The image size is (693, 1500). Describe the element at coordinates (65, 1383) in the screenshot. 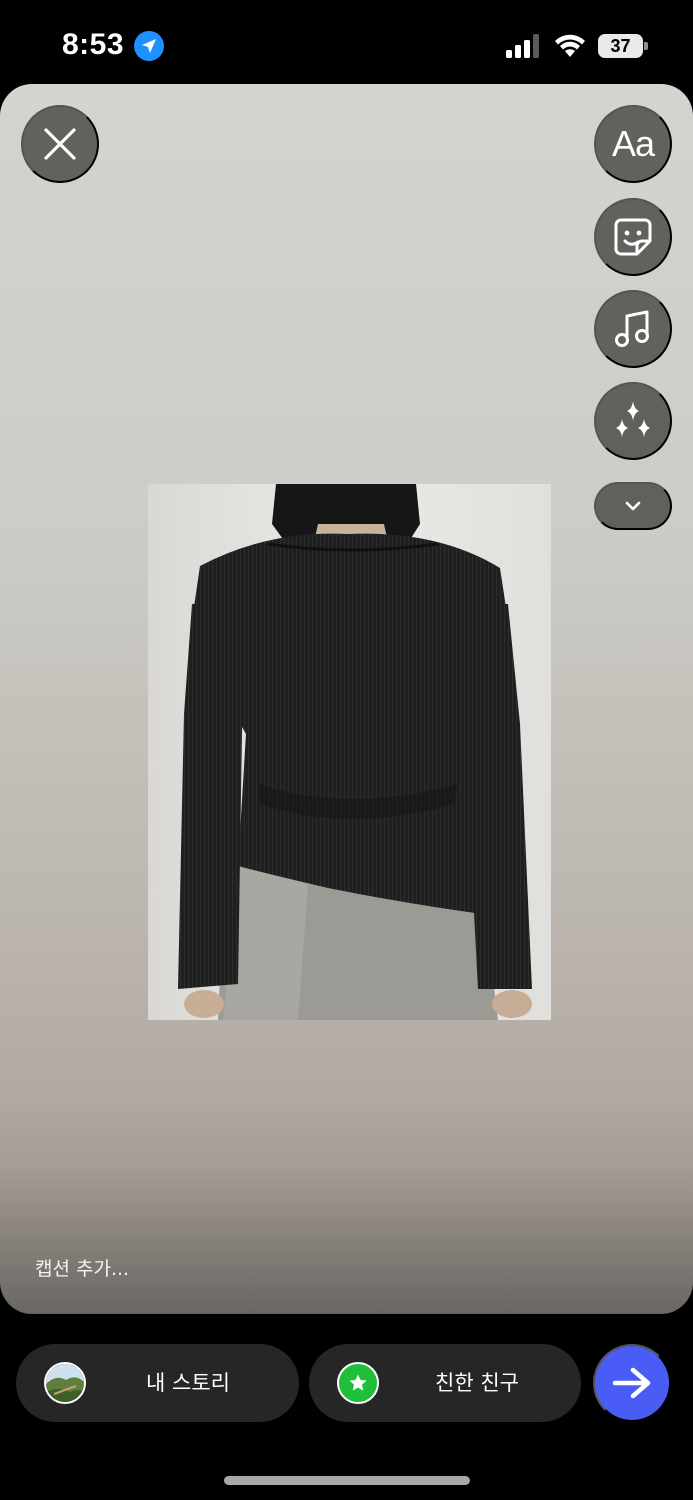

I see `avatar` at that location.